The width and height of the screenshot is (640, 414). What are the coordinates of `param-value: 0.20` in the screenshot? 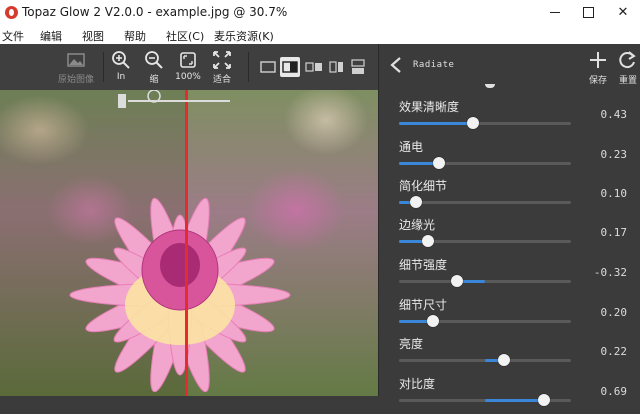 It's located at (614, 312).